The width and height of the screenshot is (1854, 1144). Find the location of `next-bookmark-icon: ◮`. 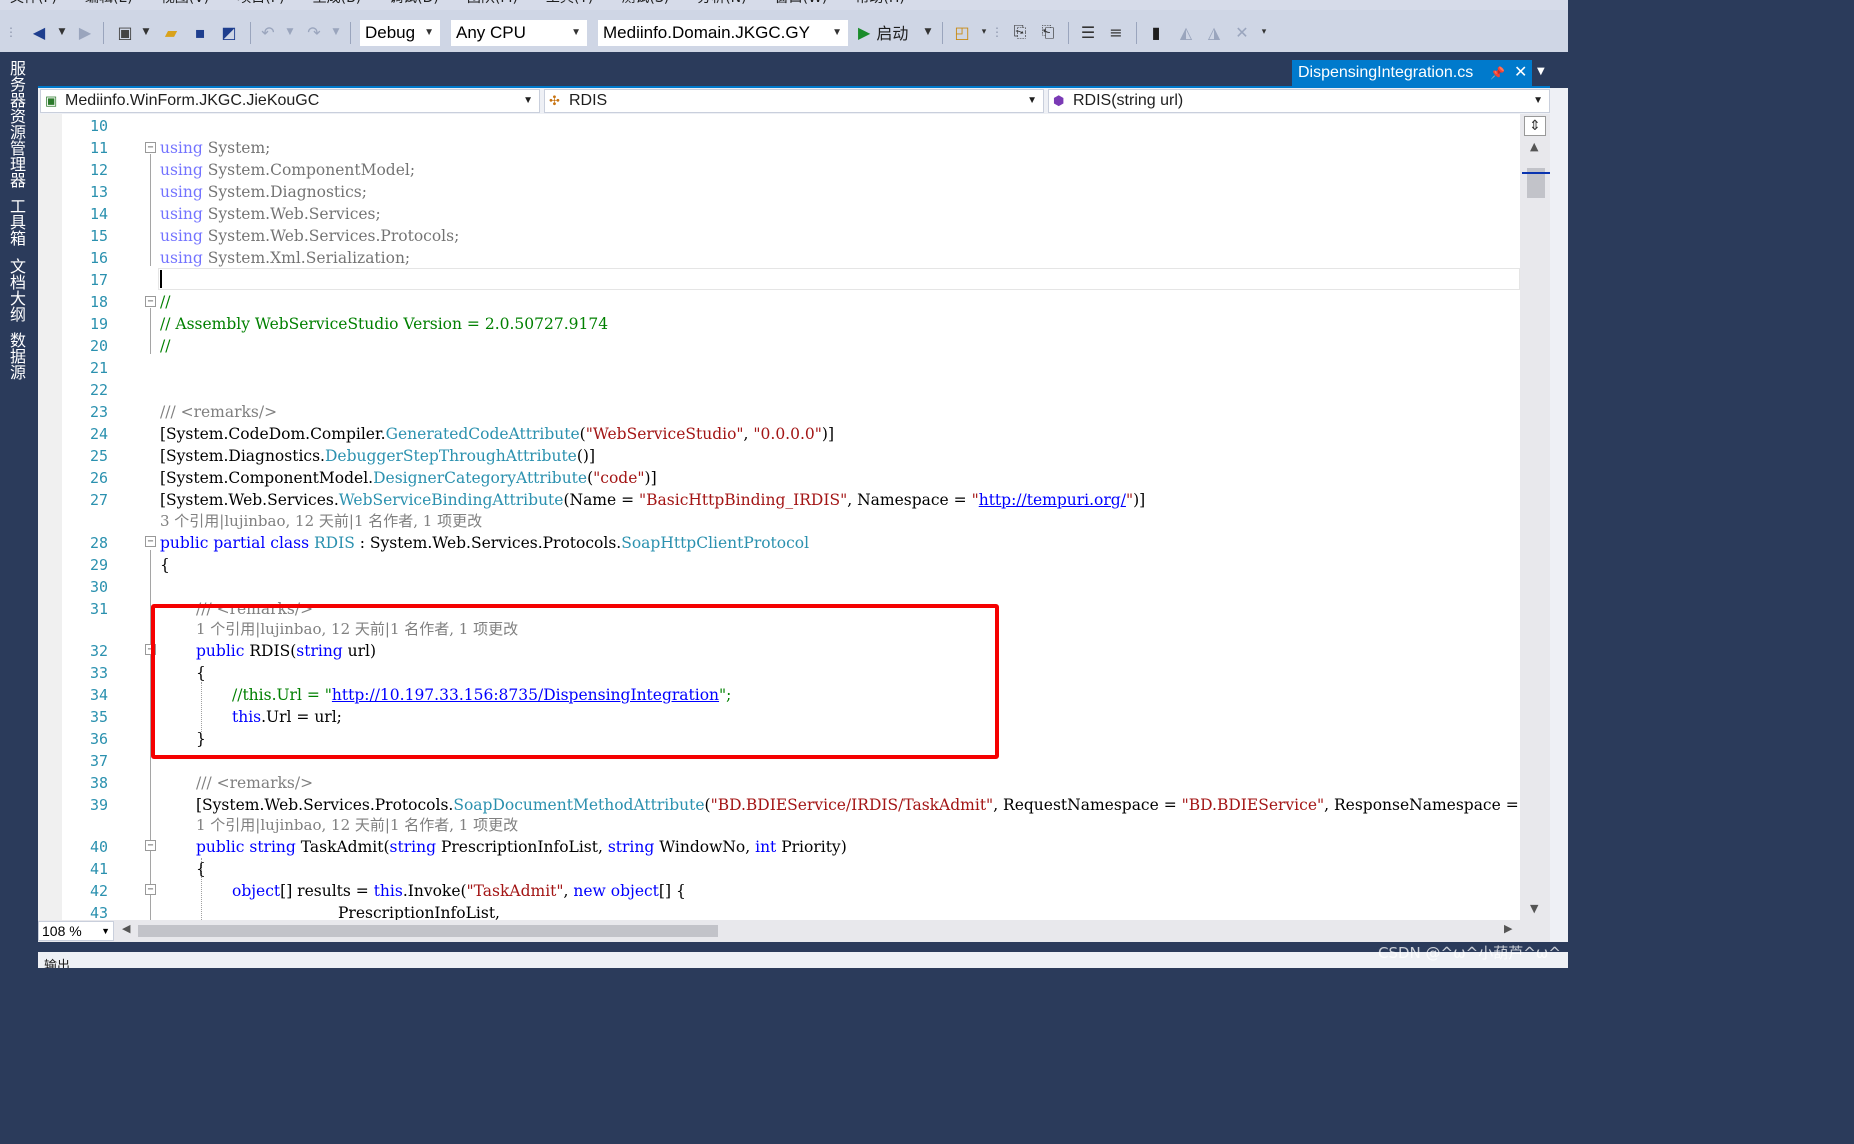

next-bookmark-icon: ◮ is located at coordinates (1214, 32).